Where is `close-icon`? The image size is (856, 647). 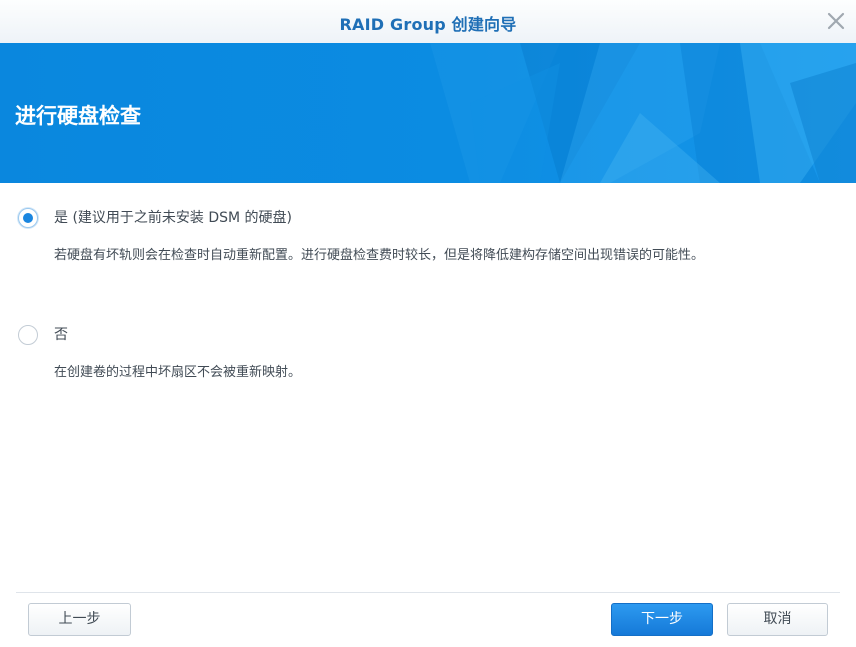 close-icon is located at coordinates (836, 21).